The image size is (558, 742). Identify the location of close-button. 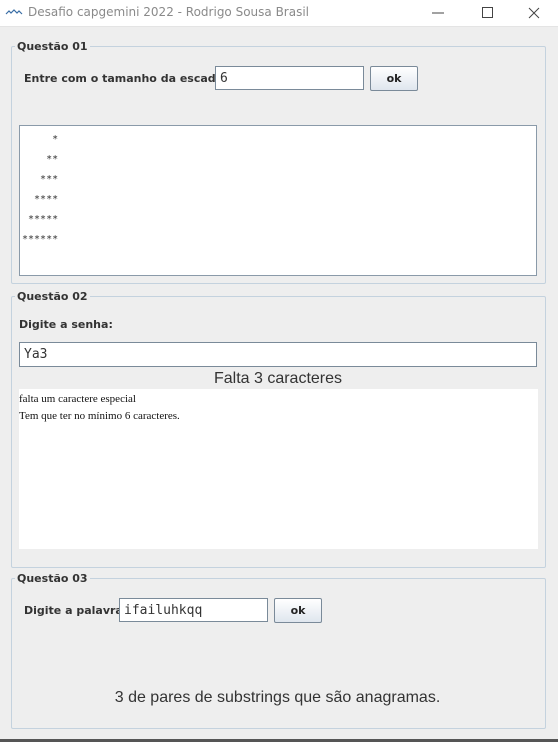
(535, 13).